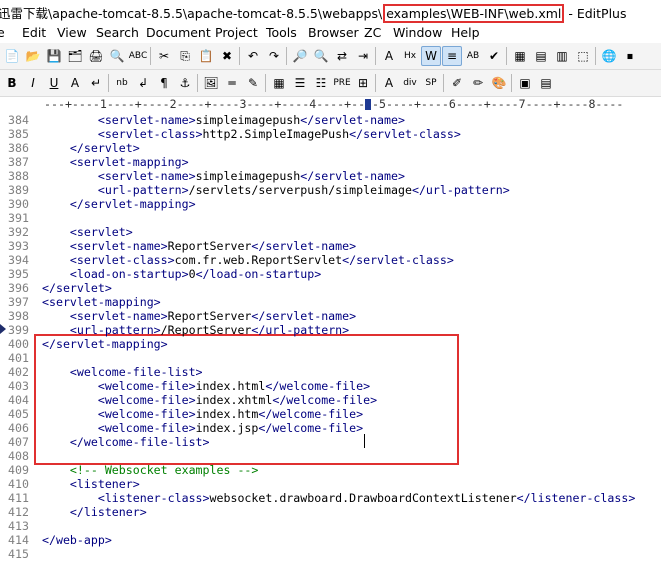 The image size is (661, 566). Describe the element at coordinates (330, 204) in the screenshot. I see `code-line: 390 </servlet-mapping>` at that location.